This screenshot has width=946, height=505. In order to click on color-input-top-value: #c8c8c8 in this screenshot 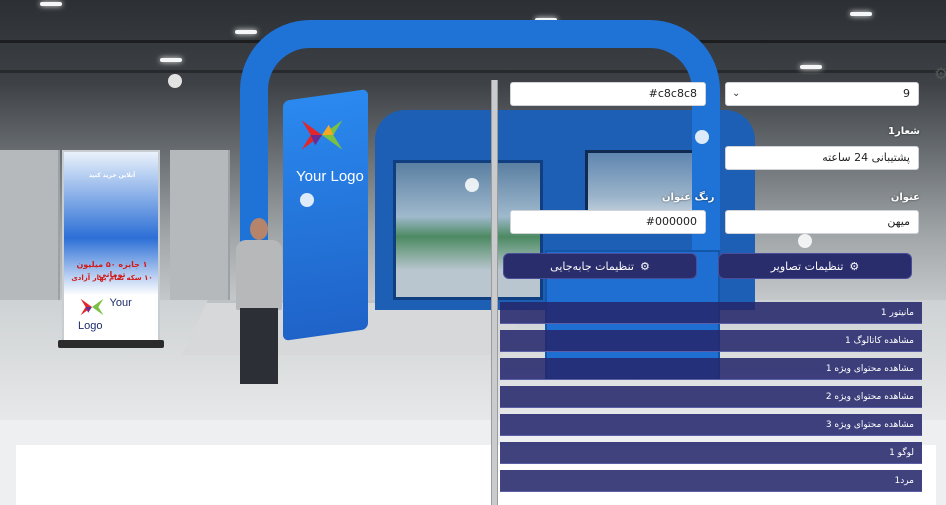, I will do `click(672, 93)`.